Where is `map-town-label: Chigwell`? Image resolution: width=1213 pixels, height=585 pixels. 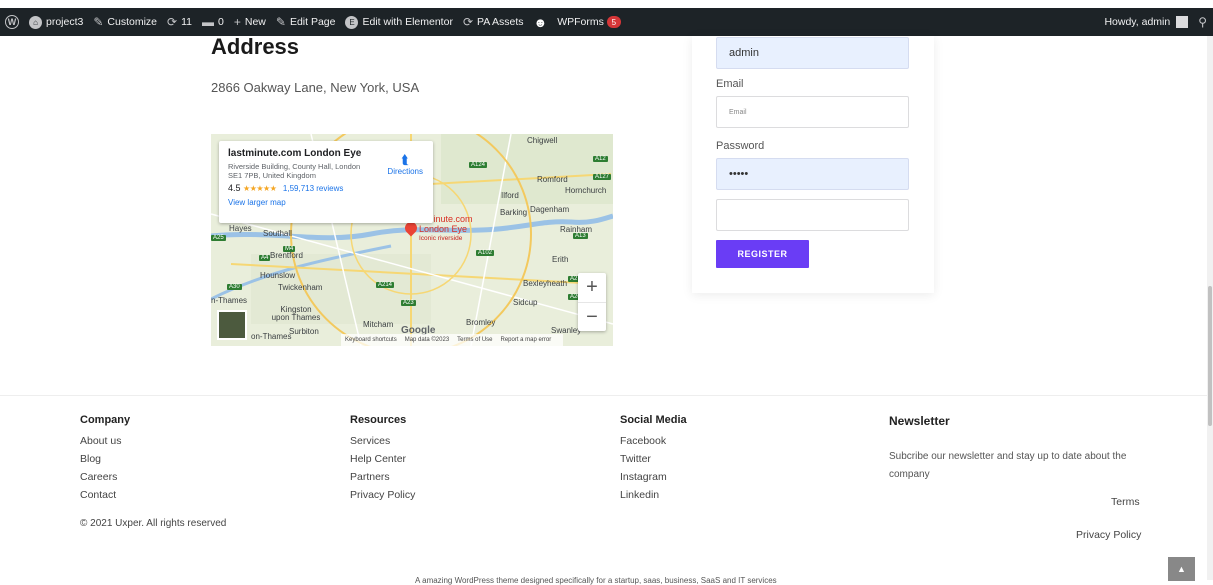
map-town-label: Chigwell is located at coordinates (542, 140).